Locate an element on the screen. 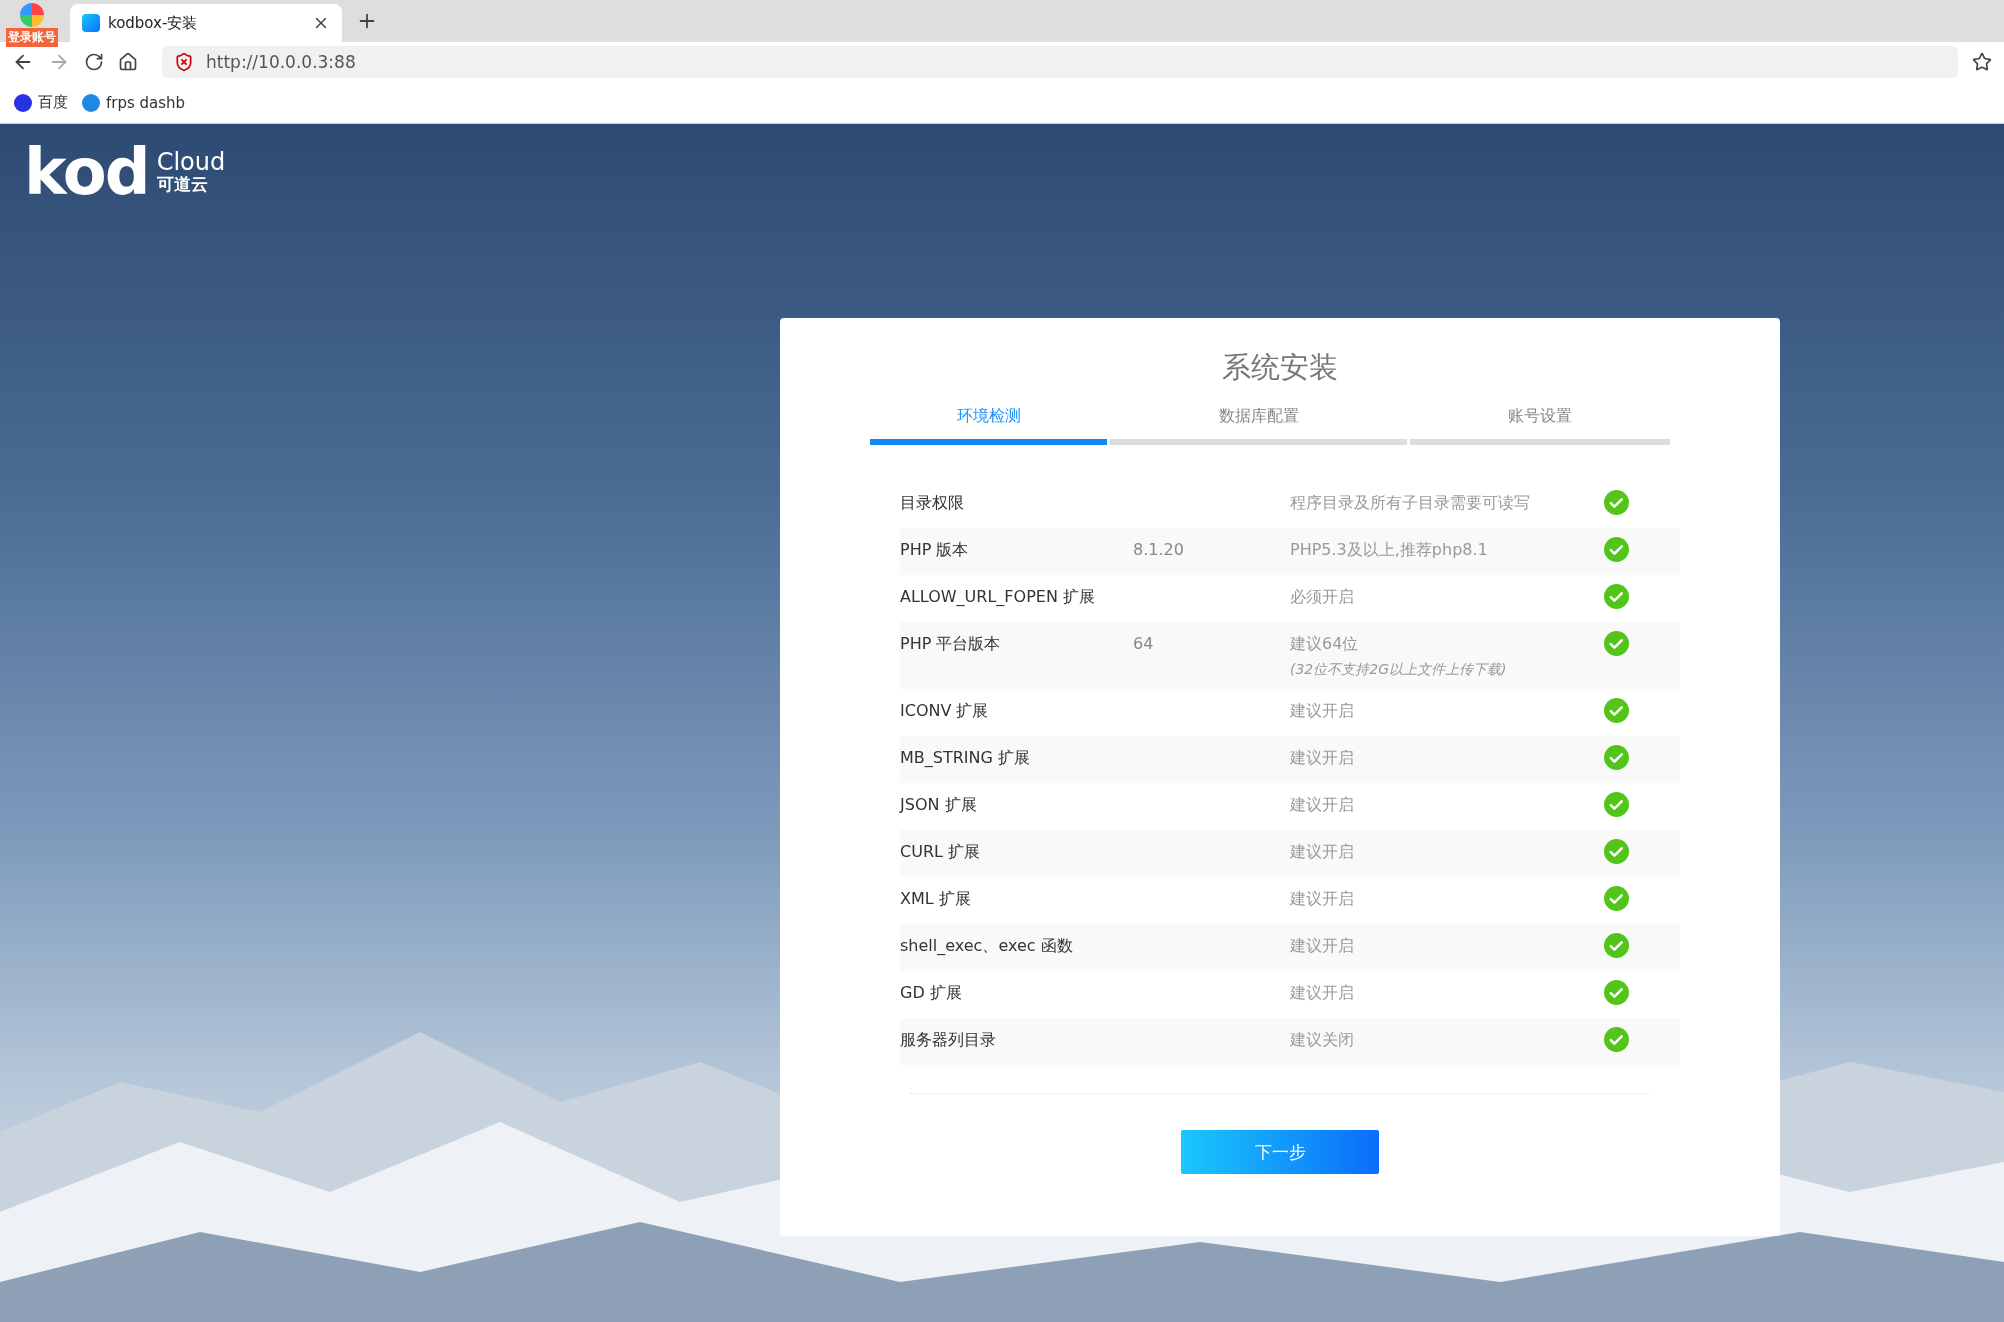 This screenshot has height=1322, width=2004. check-requirement: PHP5.3及以上,推荐php8.1 is located at coordinates (1389, 550).